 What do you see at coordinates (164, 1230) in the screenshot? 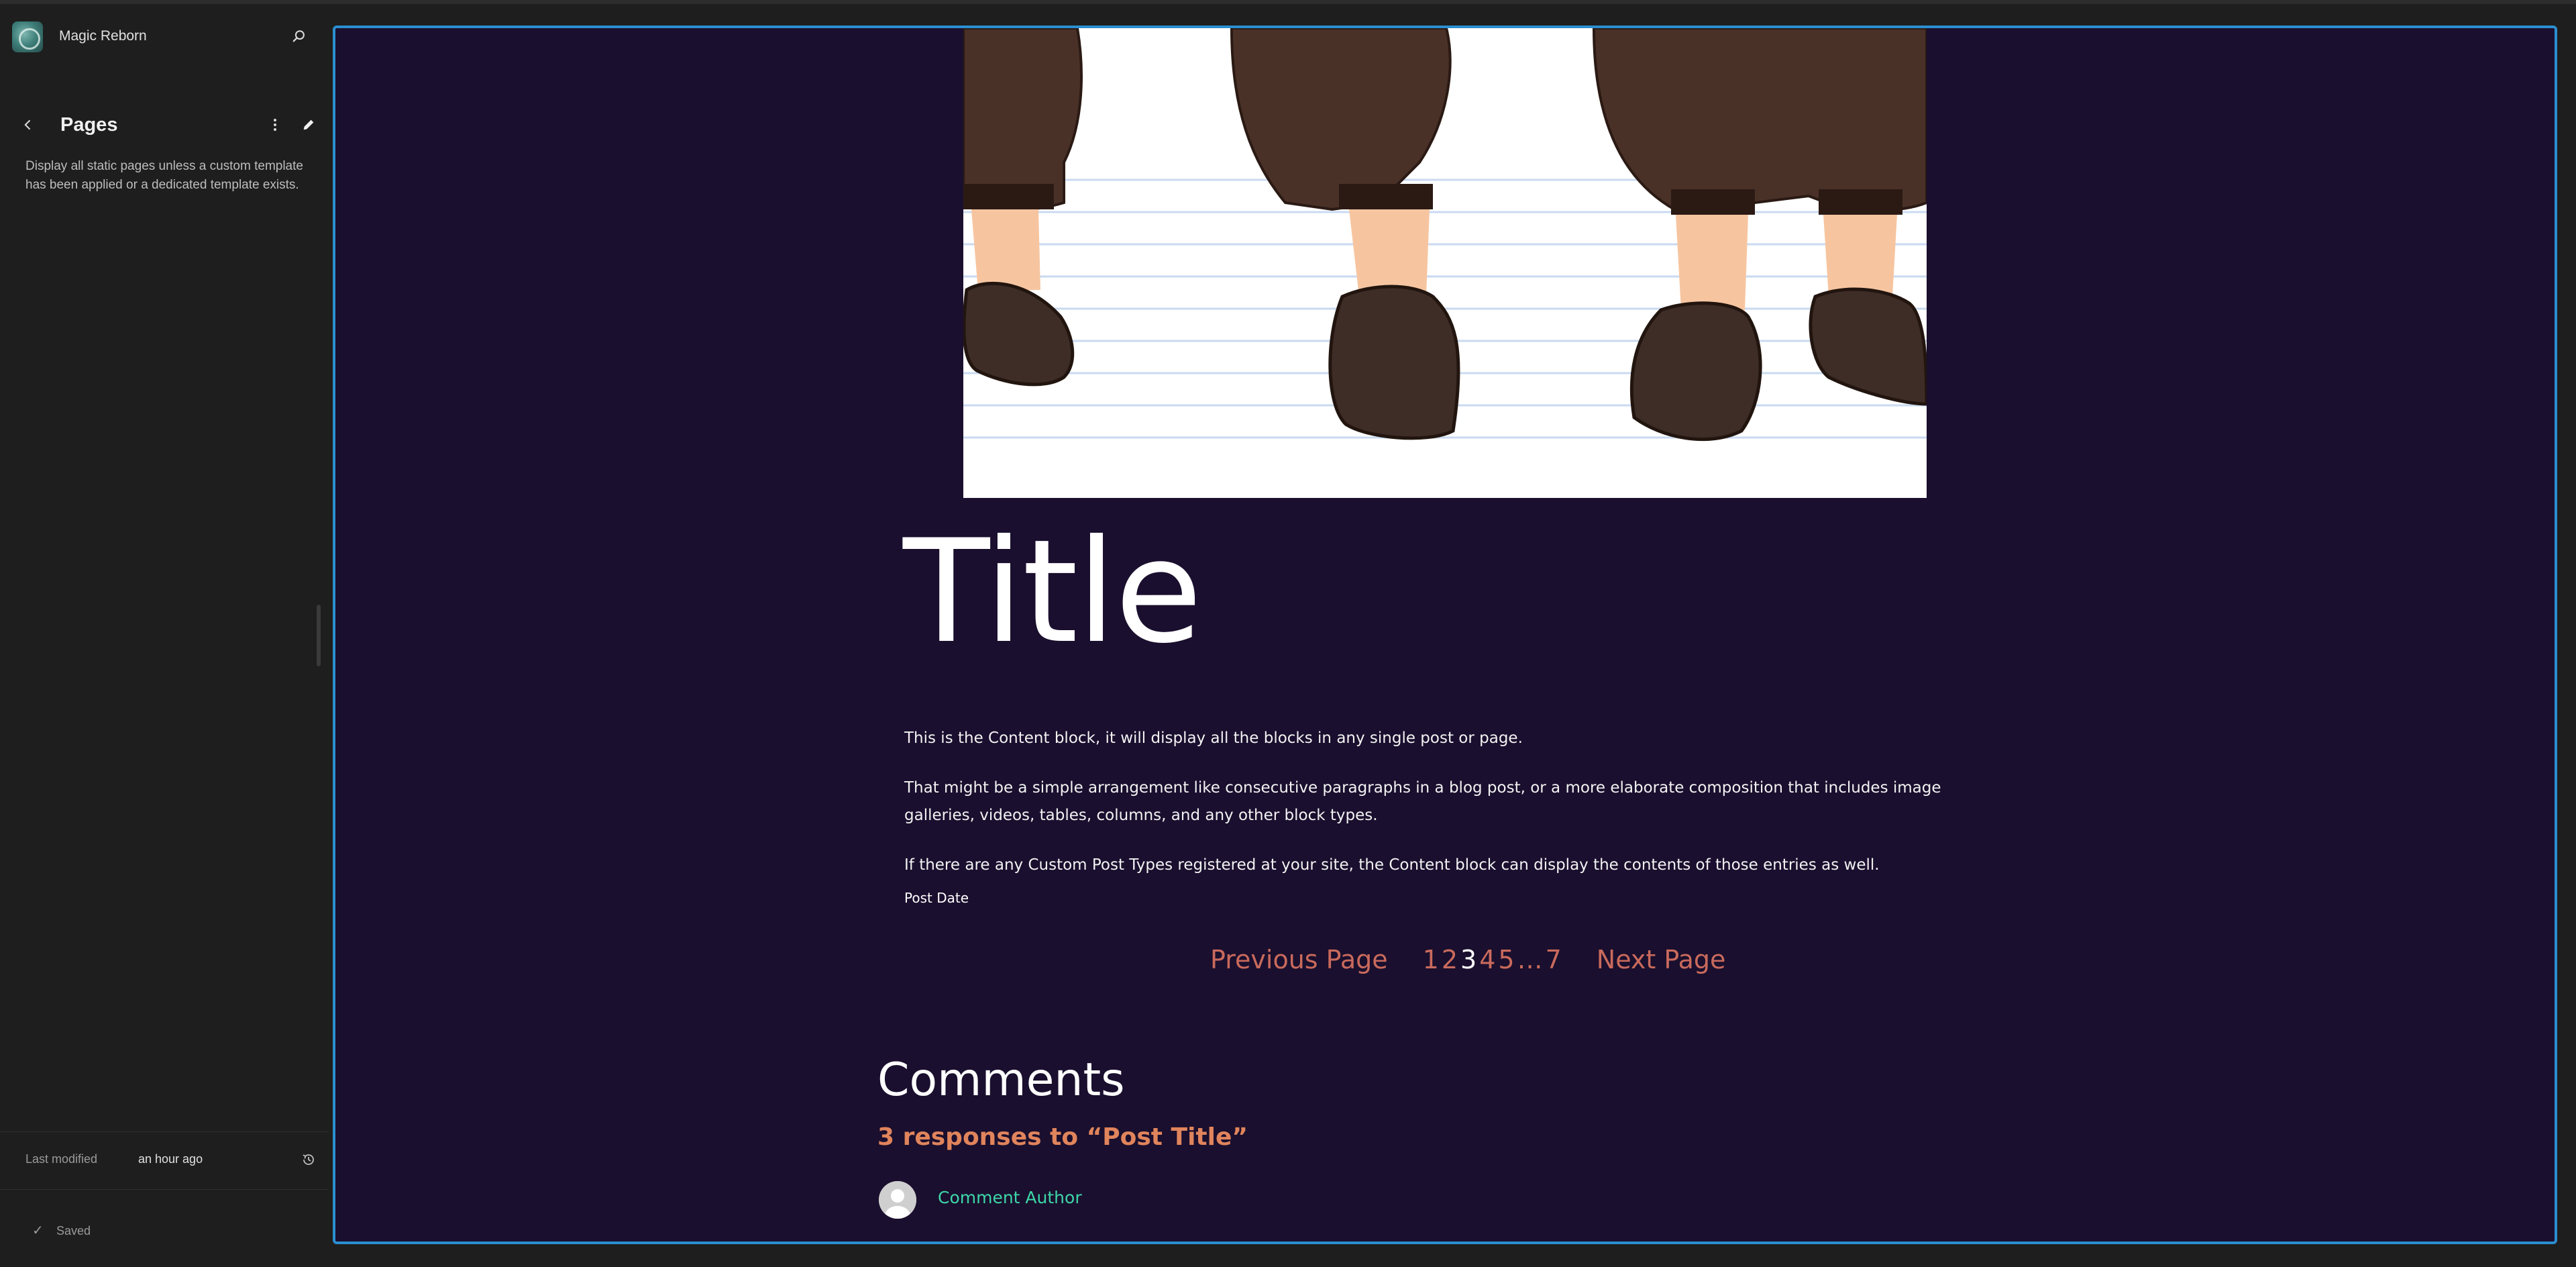
I see `save-status: ✓ Saved` at bounding box center [164, 1230].